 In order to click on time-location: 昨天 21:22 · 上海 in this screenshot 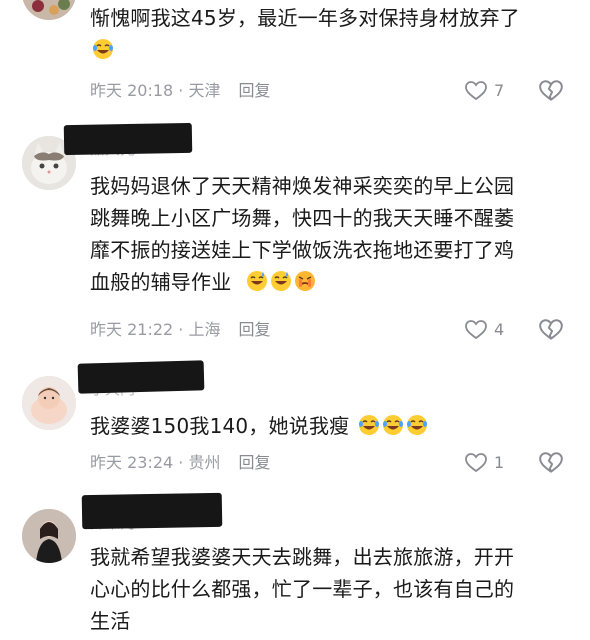, I will do `click(155, 329)`.